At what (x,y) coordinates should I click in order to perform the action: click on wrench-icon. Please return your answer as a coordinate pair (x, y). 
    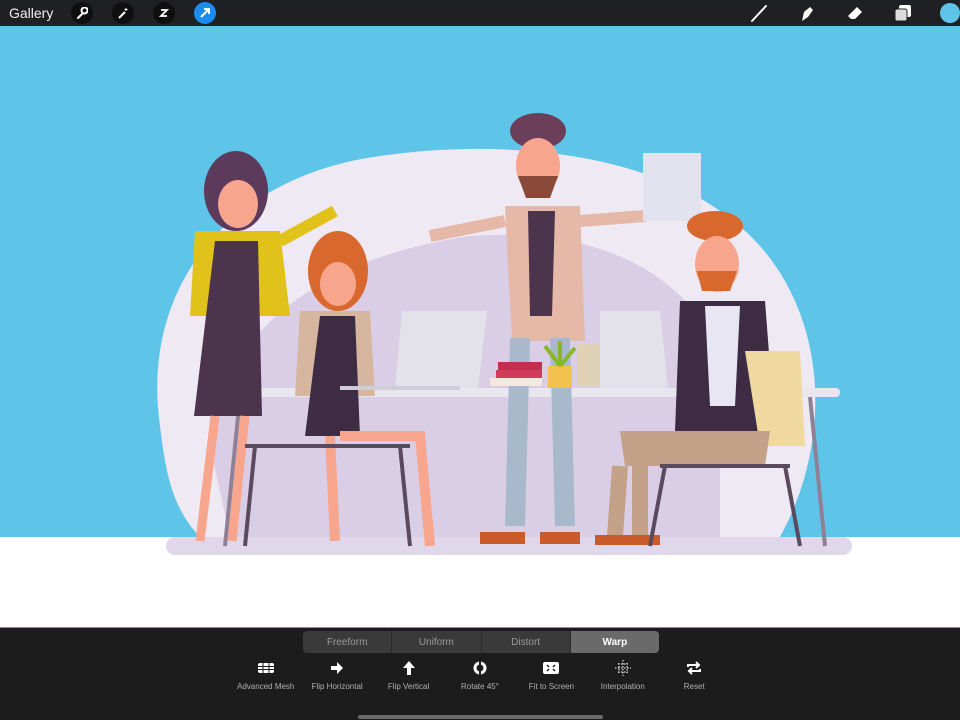
    Looking at the image, I should click on (82, 13).